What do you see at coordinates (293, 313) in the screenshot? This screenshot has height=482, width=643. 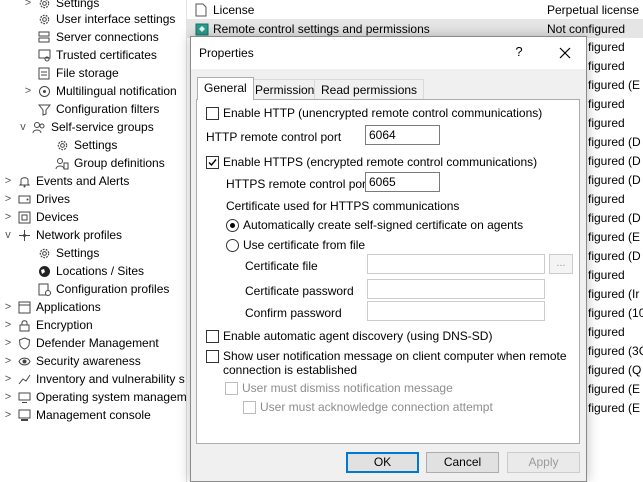 I see `confirm-password-label: Confirm password` at bounding box center [293, 313].